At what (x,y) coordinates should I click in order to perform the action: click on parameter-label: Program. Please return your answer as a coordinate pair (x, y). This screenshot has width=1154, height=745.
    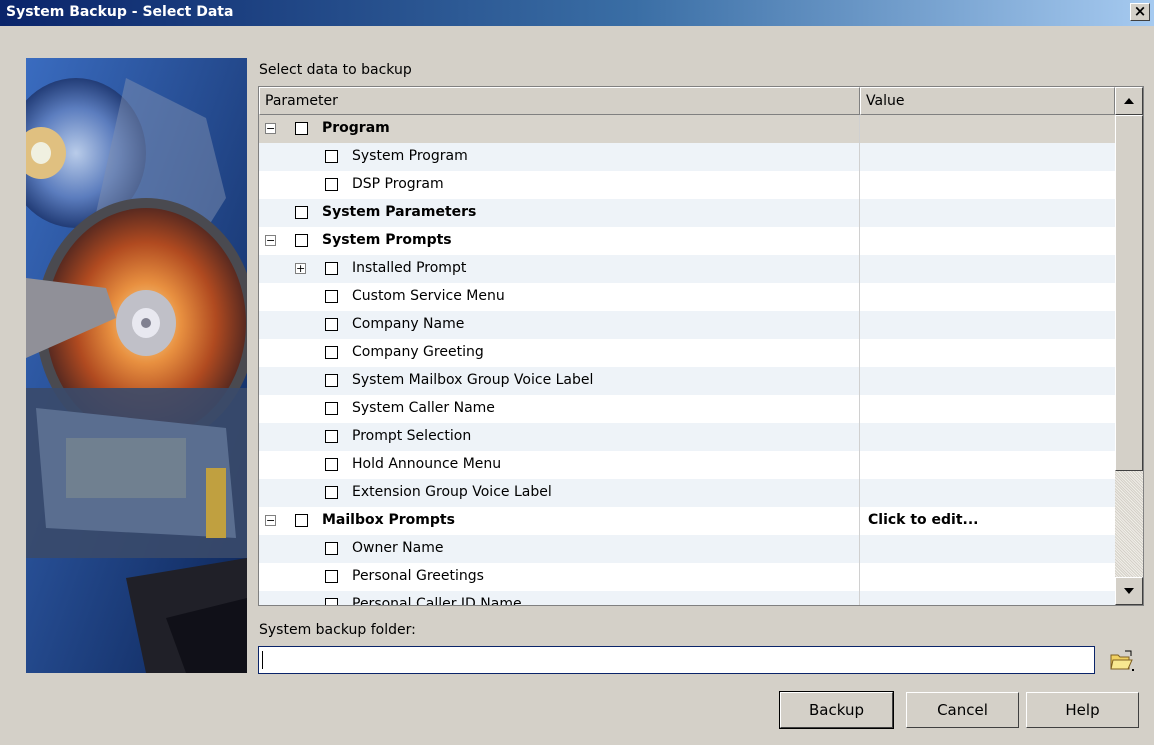
    Looking at the image, I should click on (356, 128).